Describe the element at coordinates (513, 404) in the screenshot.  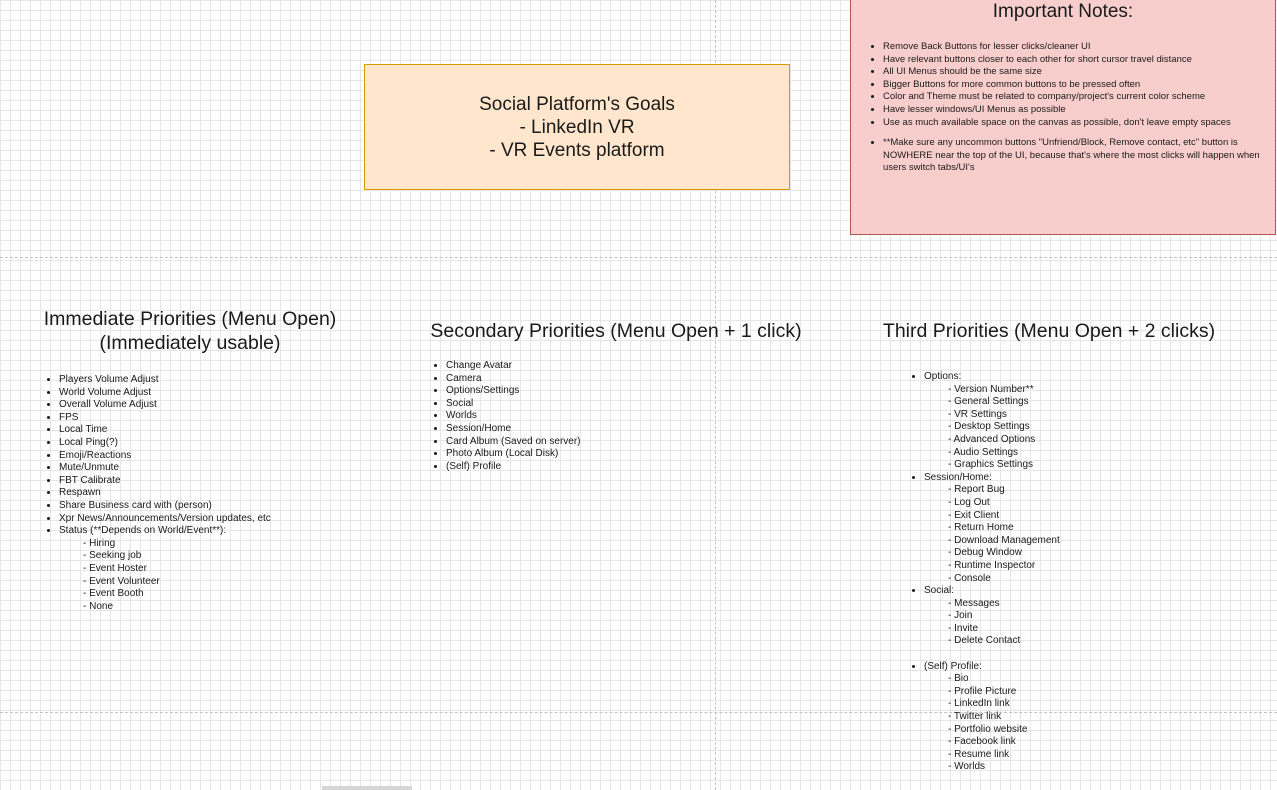
I see `list-item: Social` at that location.